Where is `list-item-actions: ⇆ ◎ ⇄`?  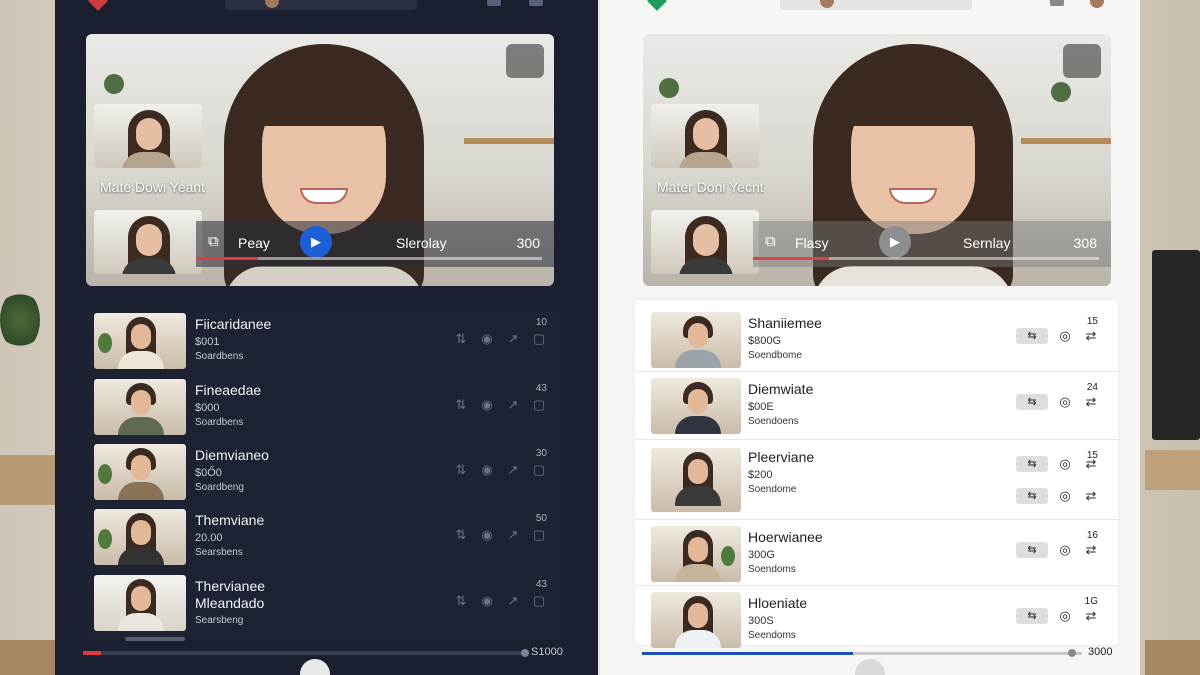 list-item-actions: ⇆ ◎ ⇄ is located at coordinates (1058, 402).